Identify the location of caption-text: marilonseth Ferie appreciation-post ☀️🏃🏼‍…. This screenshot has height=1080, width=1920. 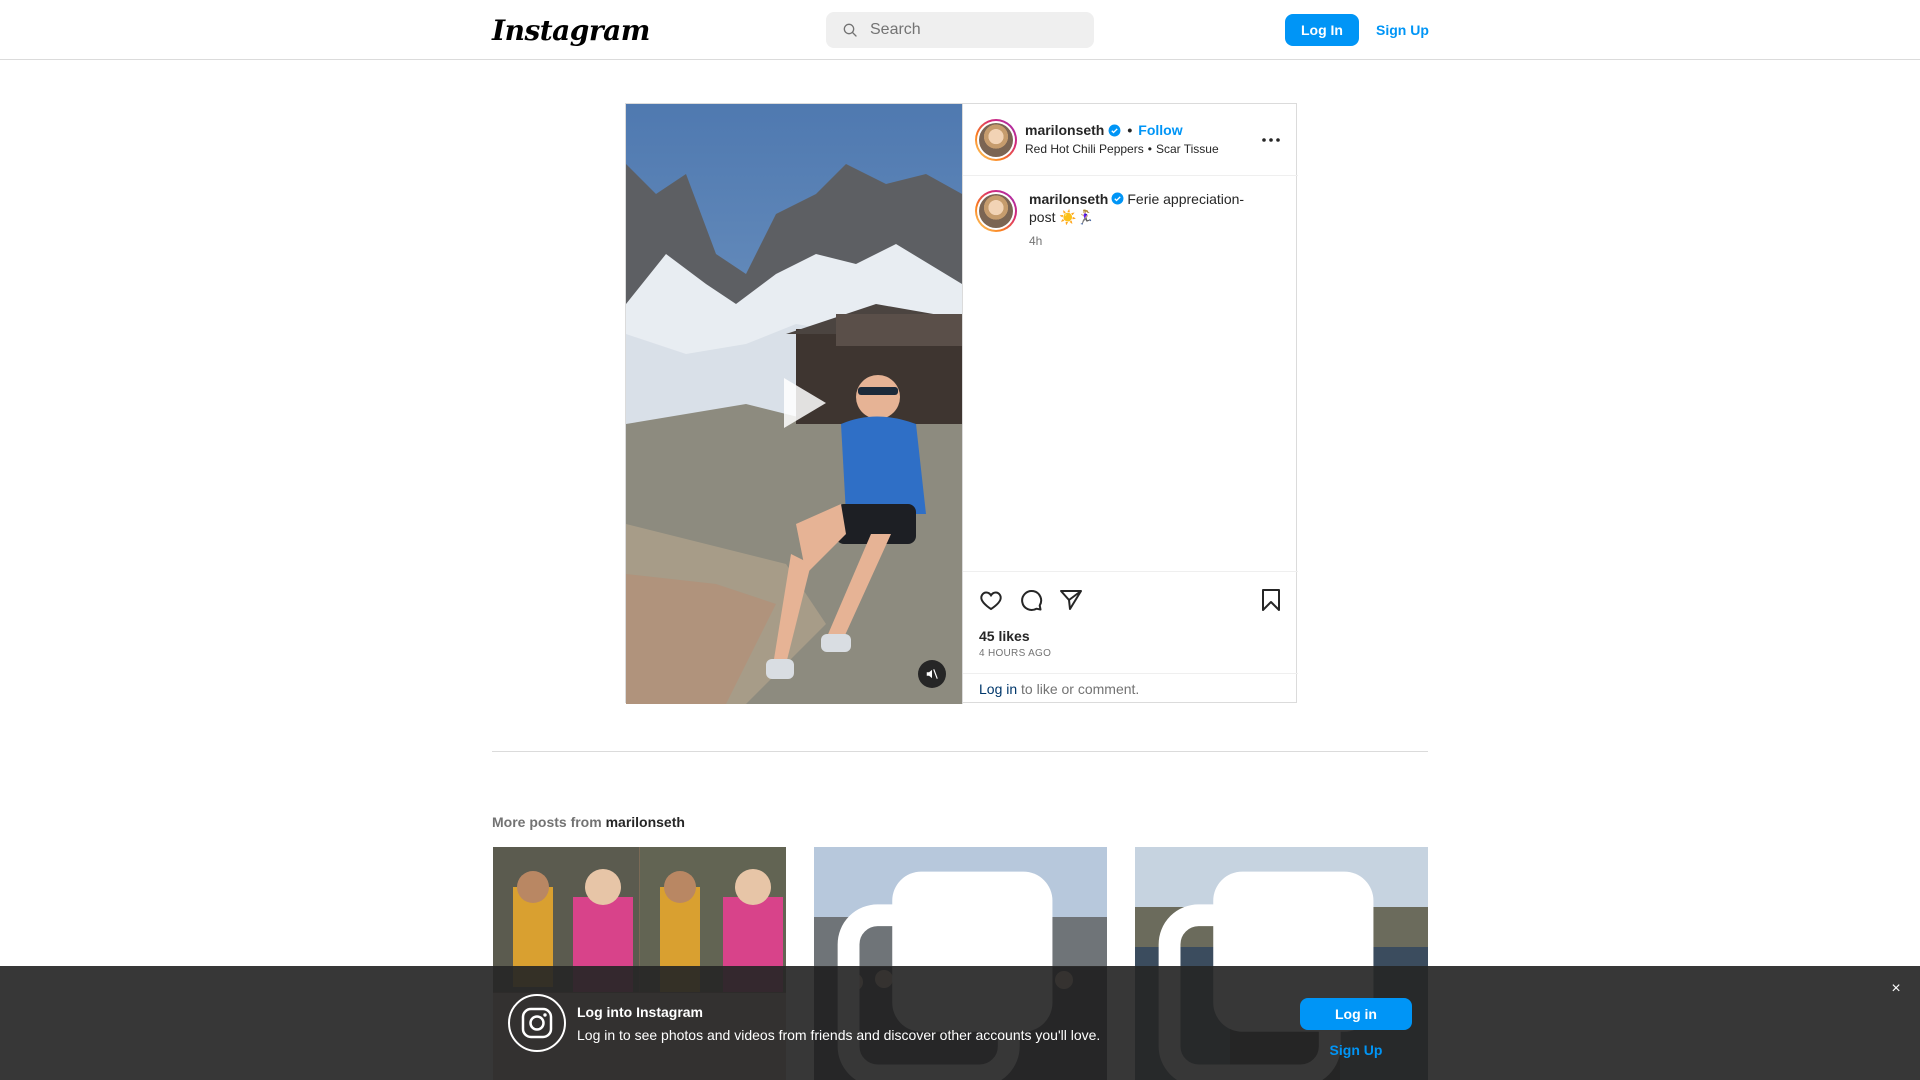
(1149, 208).